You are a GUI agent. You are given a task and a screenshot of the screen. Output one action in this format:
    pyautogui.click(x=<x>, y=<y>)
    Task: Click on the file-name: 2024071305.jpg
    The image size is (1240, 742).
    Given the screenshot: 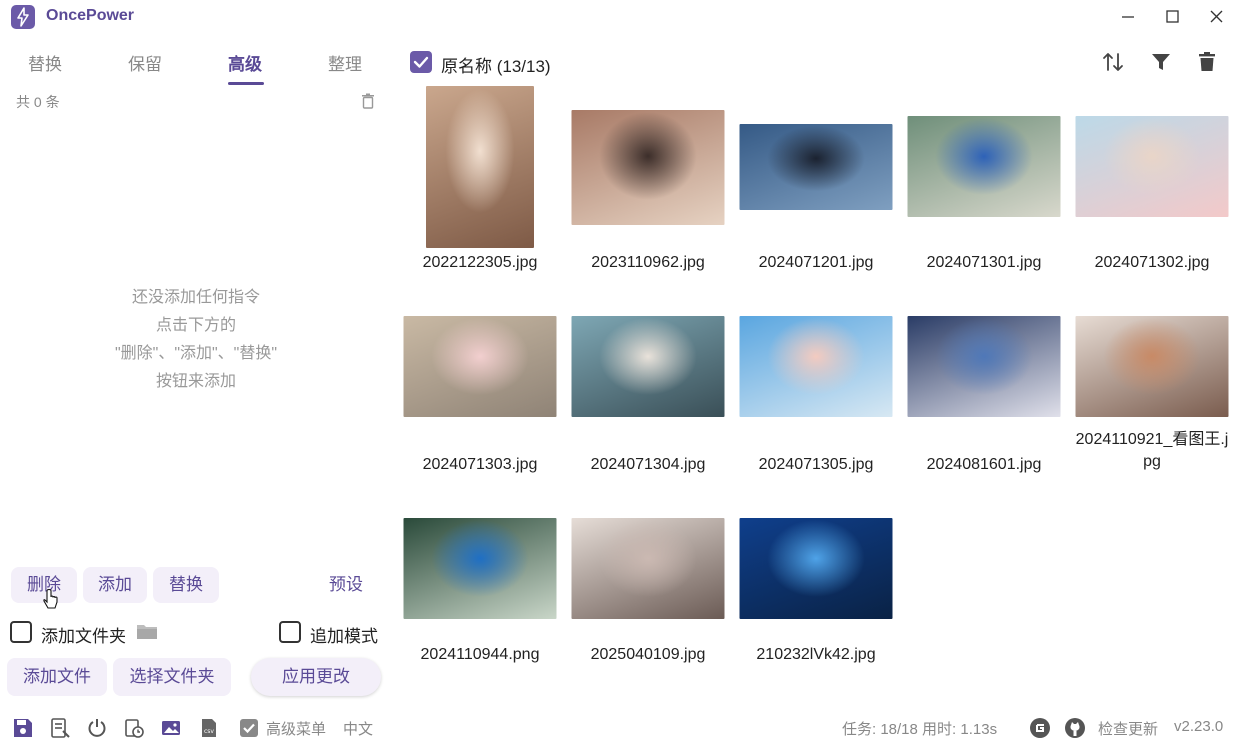 What is the action you would take?
    pyautogui.click(x=816, y=464)
    